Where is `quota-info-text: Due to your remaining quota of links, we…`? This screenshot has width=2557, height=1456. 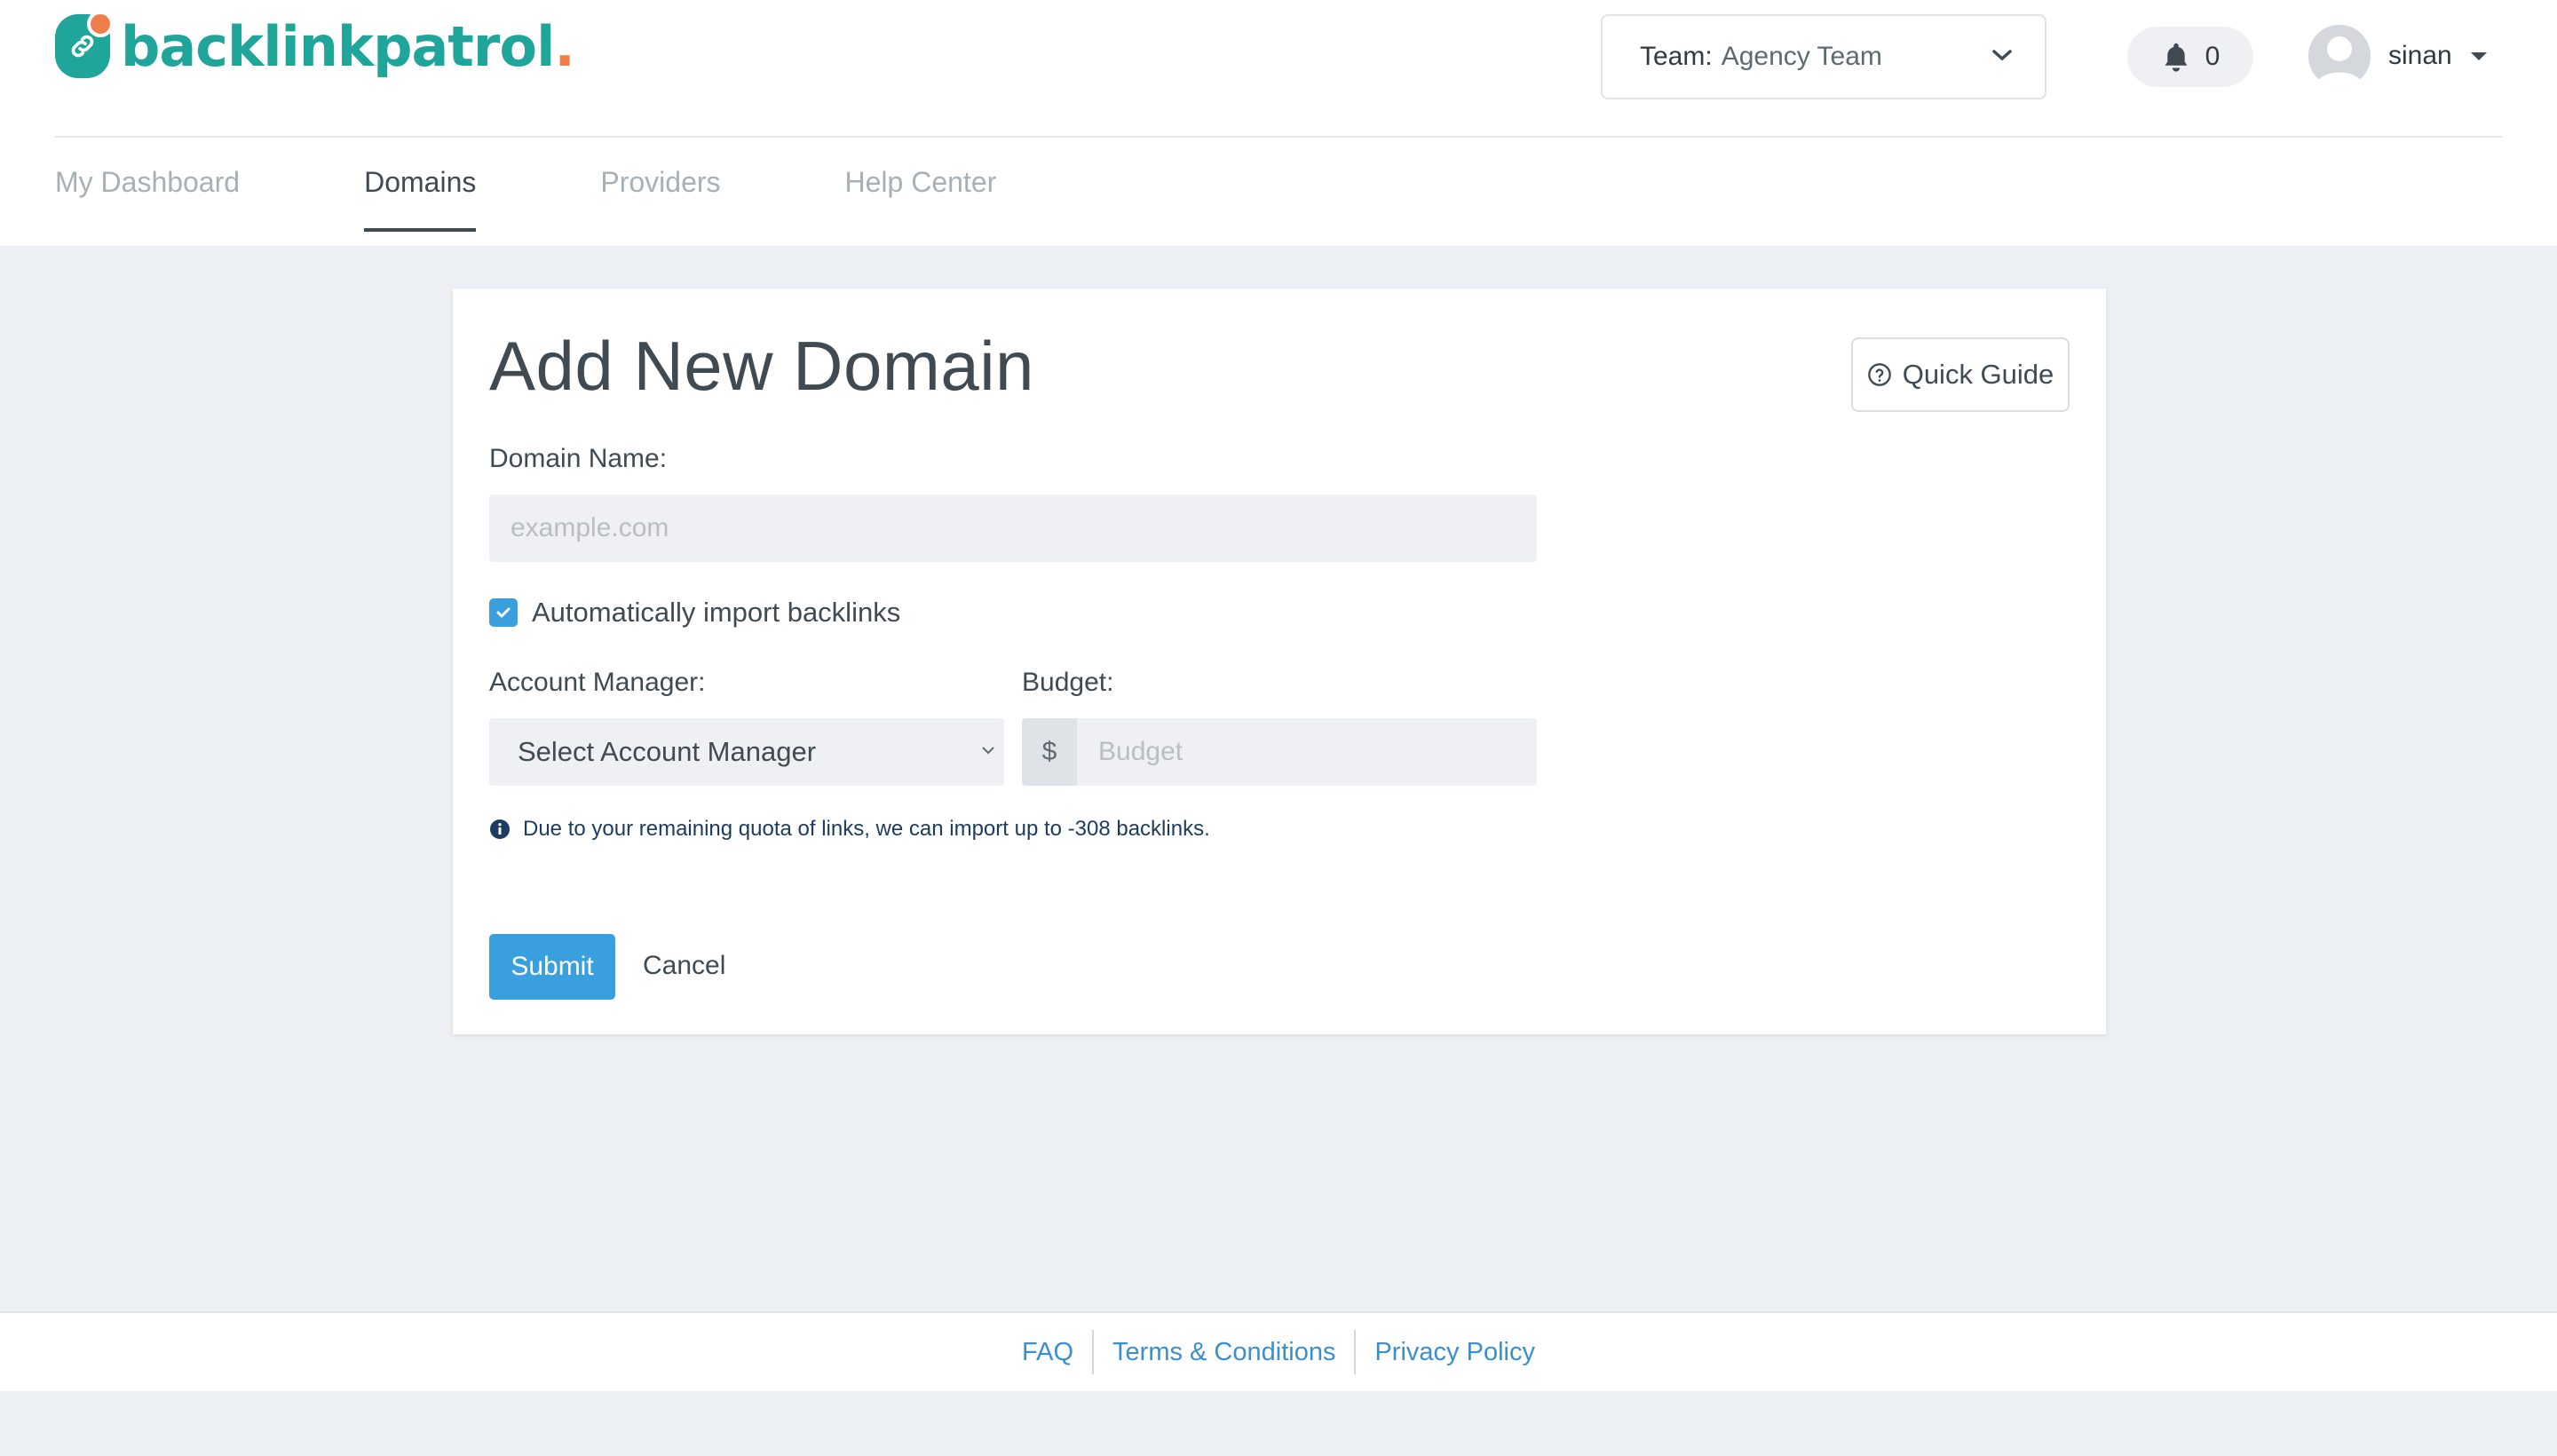
quota-info-text: Due to your remaining quota of links, we… is located at coordinates (866, 829).